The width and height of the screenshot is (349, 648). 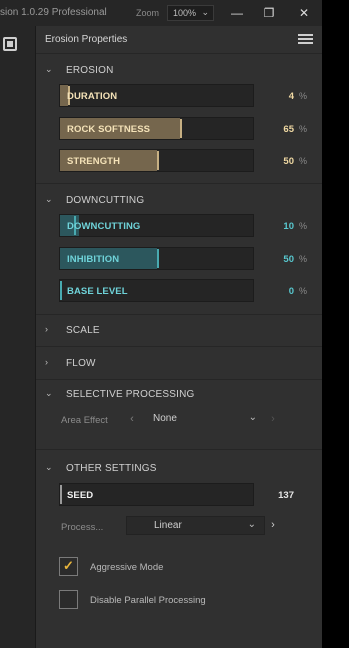 I want to click on section-title: EROSION, so click(x=90, y=70).